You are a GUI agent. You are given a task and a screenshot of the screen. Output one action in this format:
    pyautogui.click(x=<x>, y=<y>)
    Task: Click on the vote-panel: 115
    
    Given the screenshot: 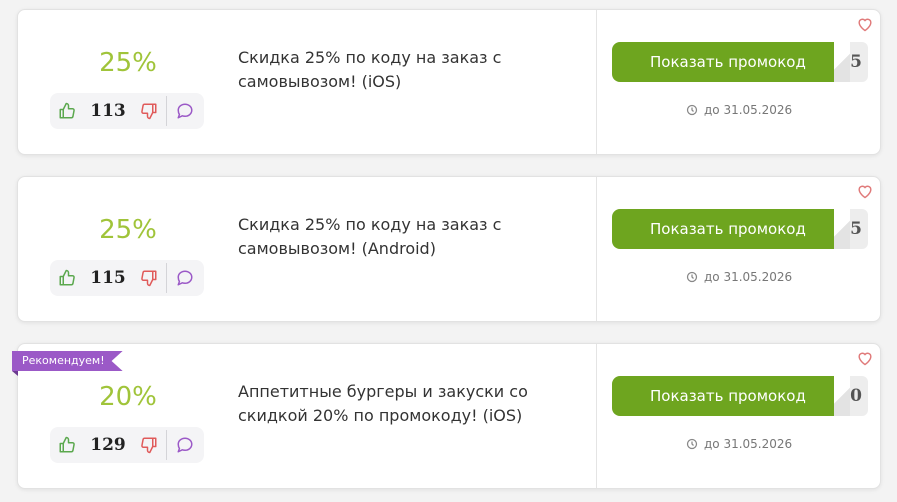 What is the action you would take?
    pyautogui.click(x=127, y=278)
    